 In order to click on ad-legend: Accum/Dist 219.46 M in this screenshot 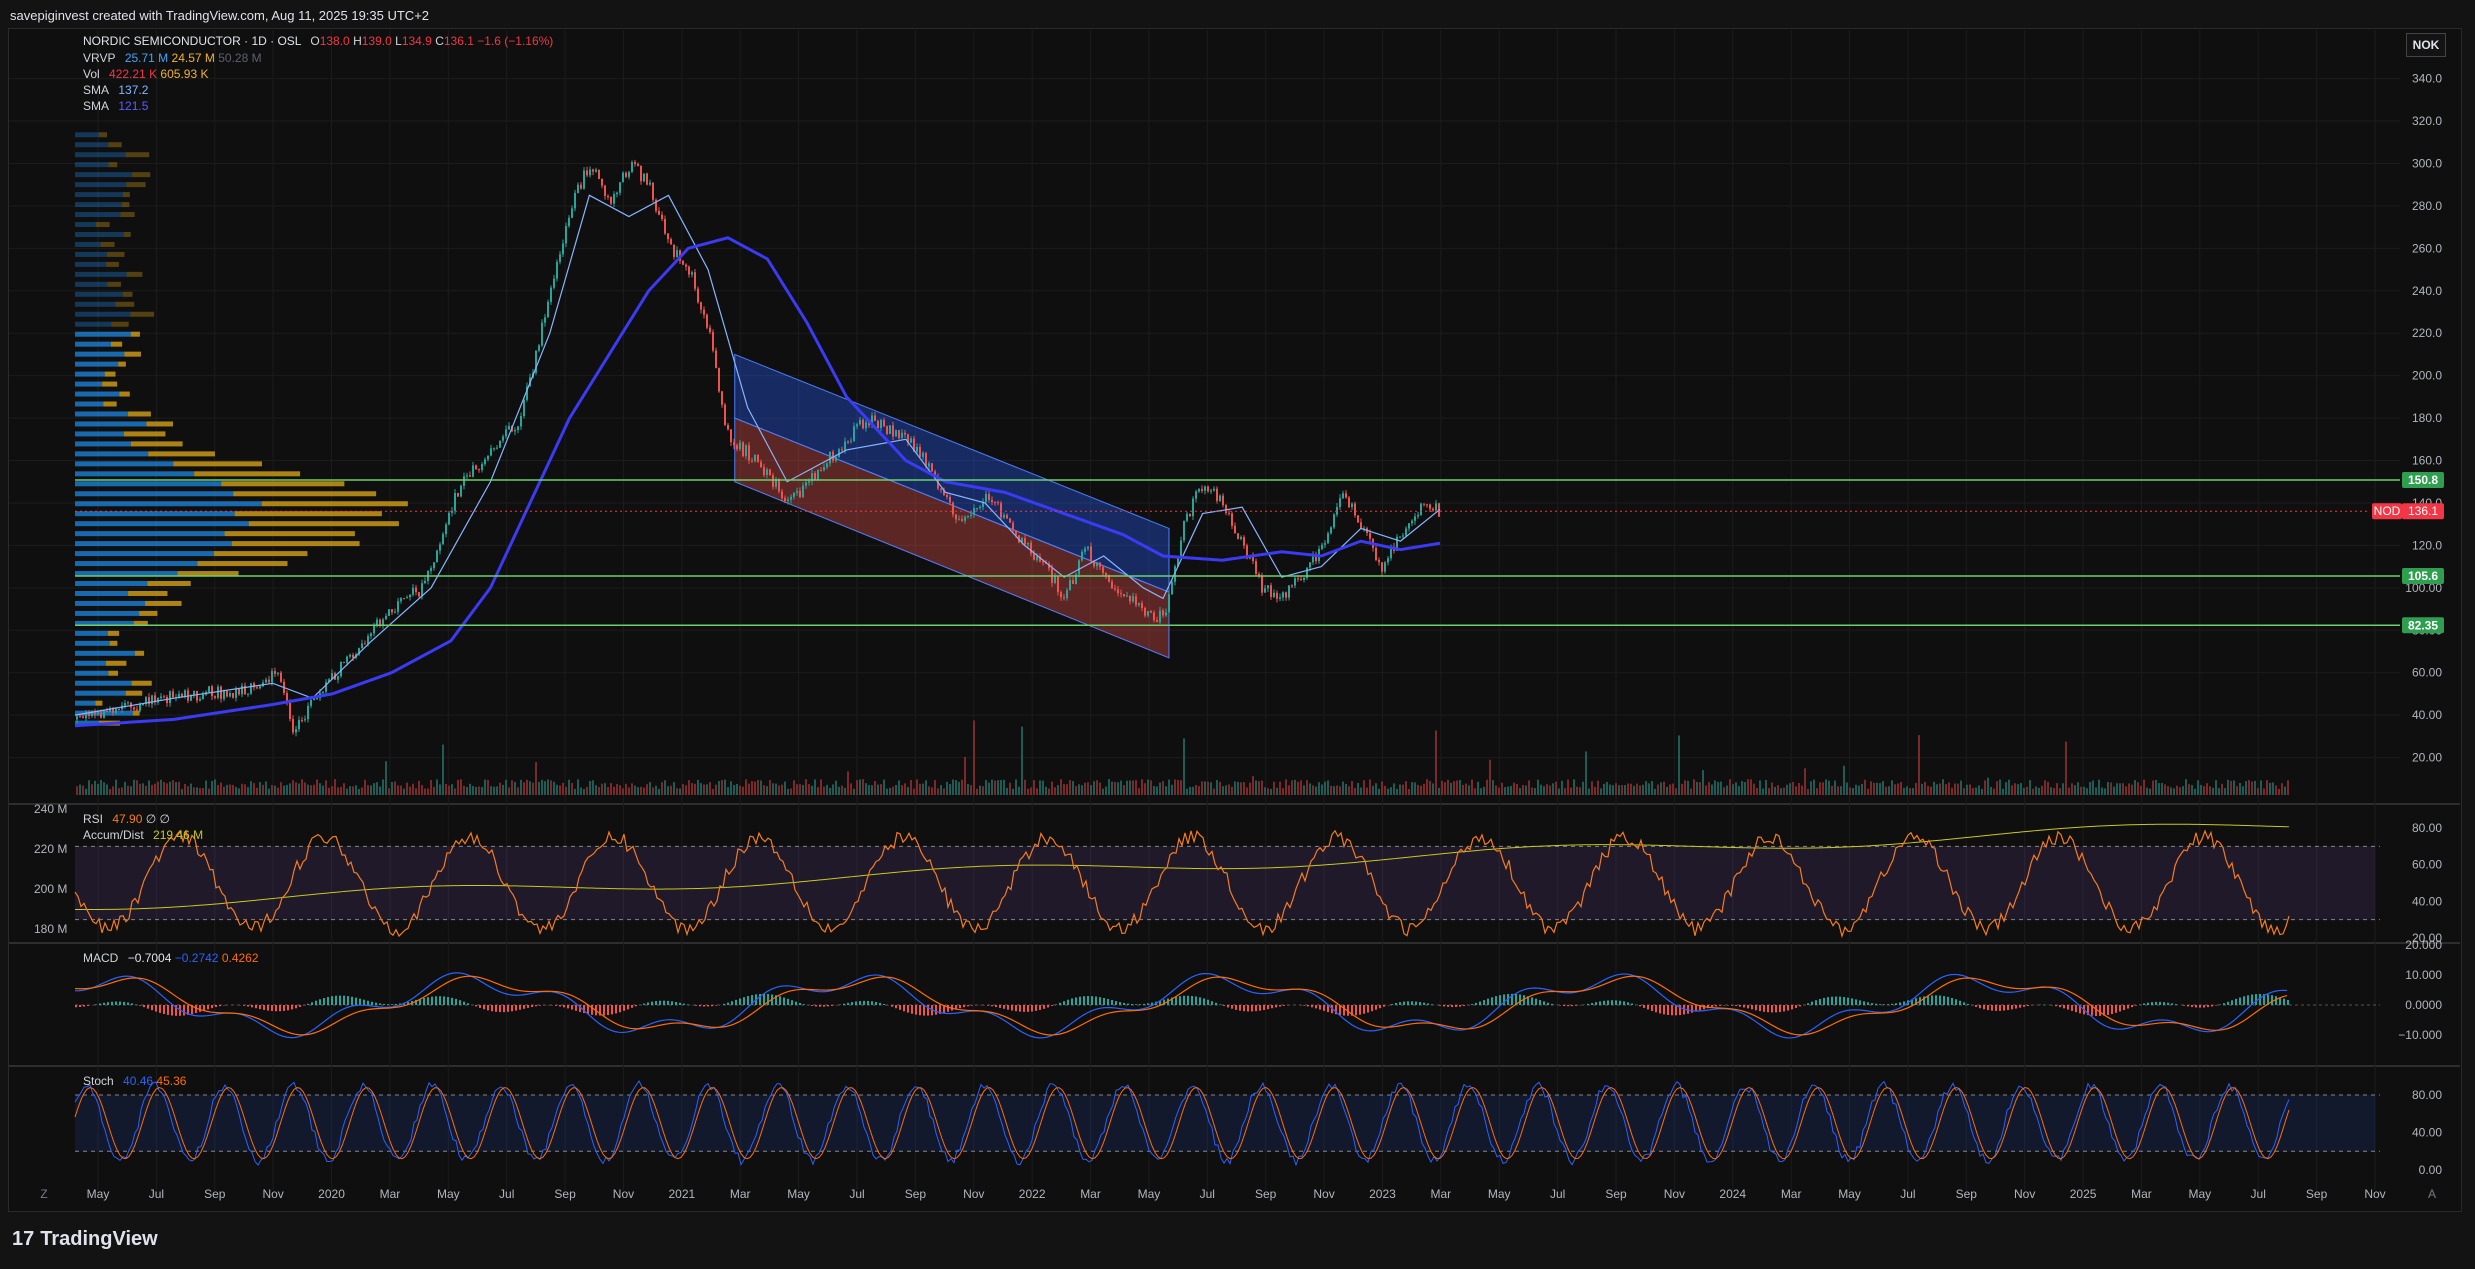, I will do `click(143, 835)`.